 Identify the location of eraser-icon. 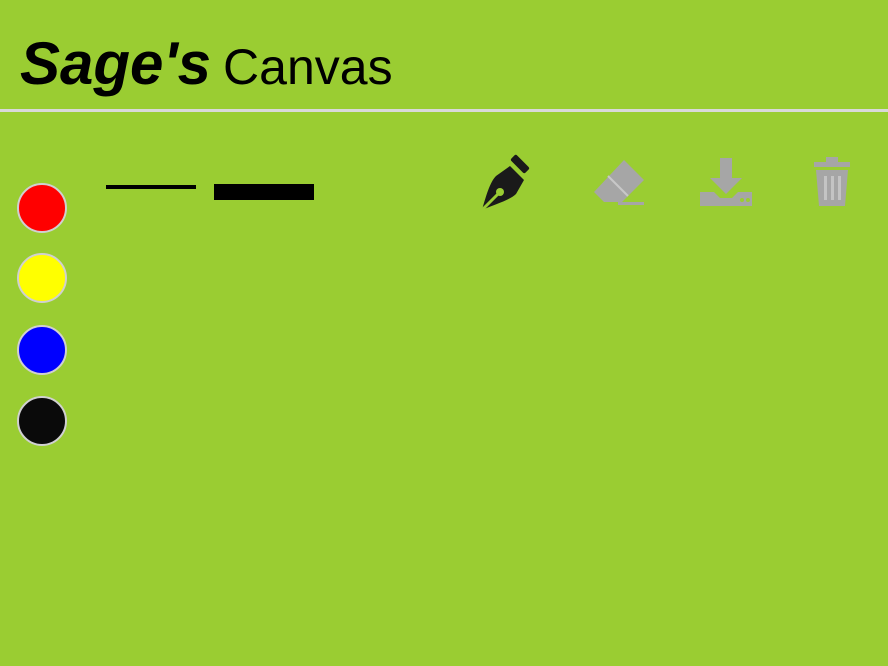
(619, 182).